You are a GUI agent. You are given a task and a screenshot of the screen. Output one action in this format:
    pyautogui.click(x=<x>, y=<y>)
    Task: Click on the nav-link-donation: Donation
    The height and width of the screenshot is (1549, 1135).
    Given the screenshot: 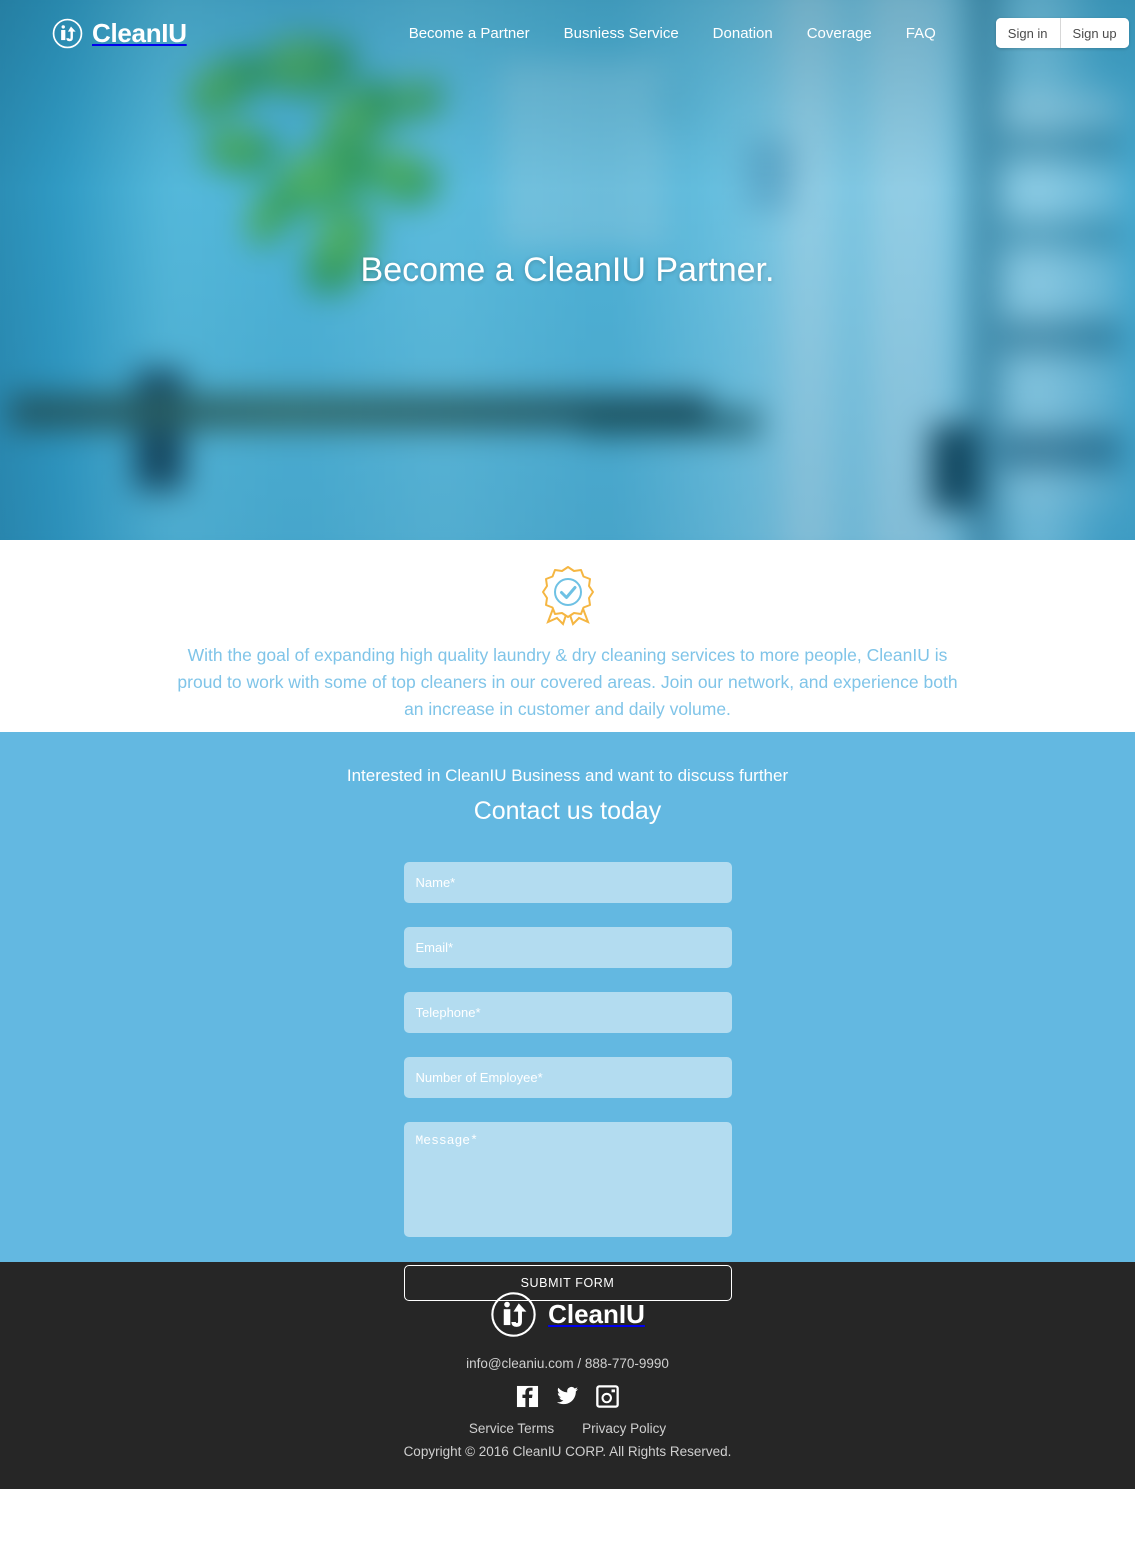 What is the action you would take?
    pyautogui.click(x=743, y=33)
    